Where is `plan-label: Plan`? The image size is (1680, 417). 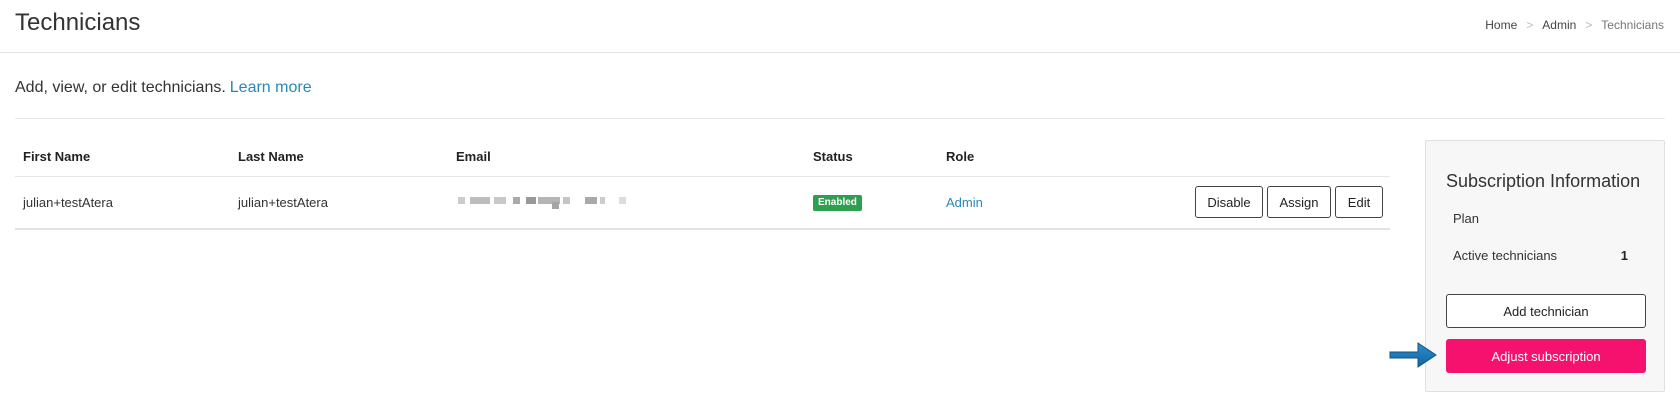
plan-label: Plan is located at coordinates (1466, 218).